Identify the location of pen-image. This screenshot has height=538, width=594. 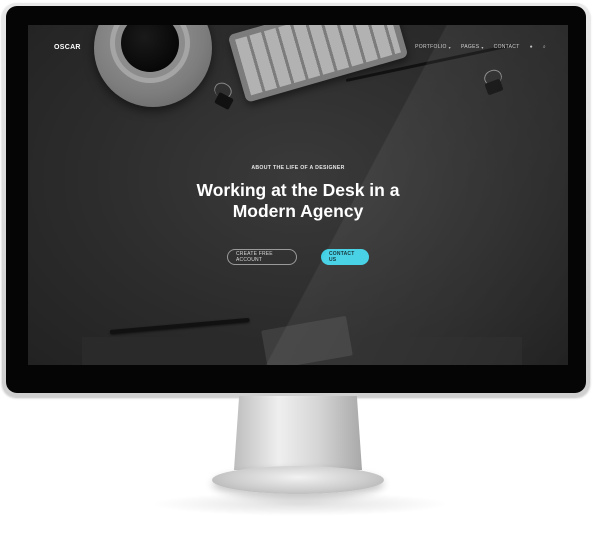
(179, 325).